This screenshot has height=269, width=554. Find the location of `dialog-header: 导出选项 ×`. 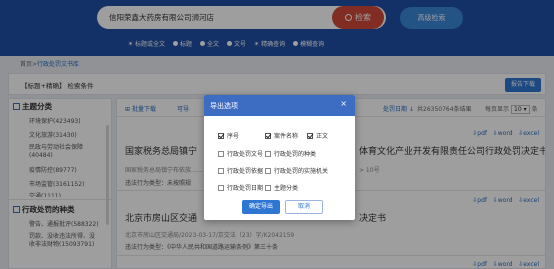

dialog-header: 导出选项 × is located at coordinates (279, 105).